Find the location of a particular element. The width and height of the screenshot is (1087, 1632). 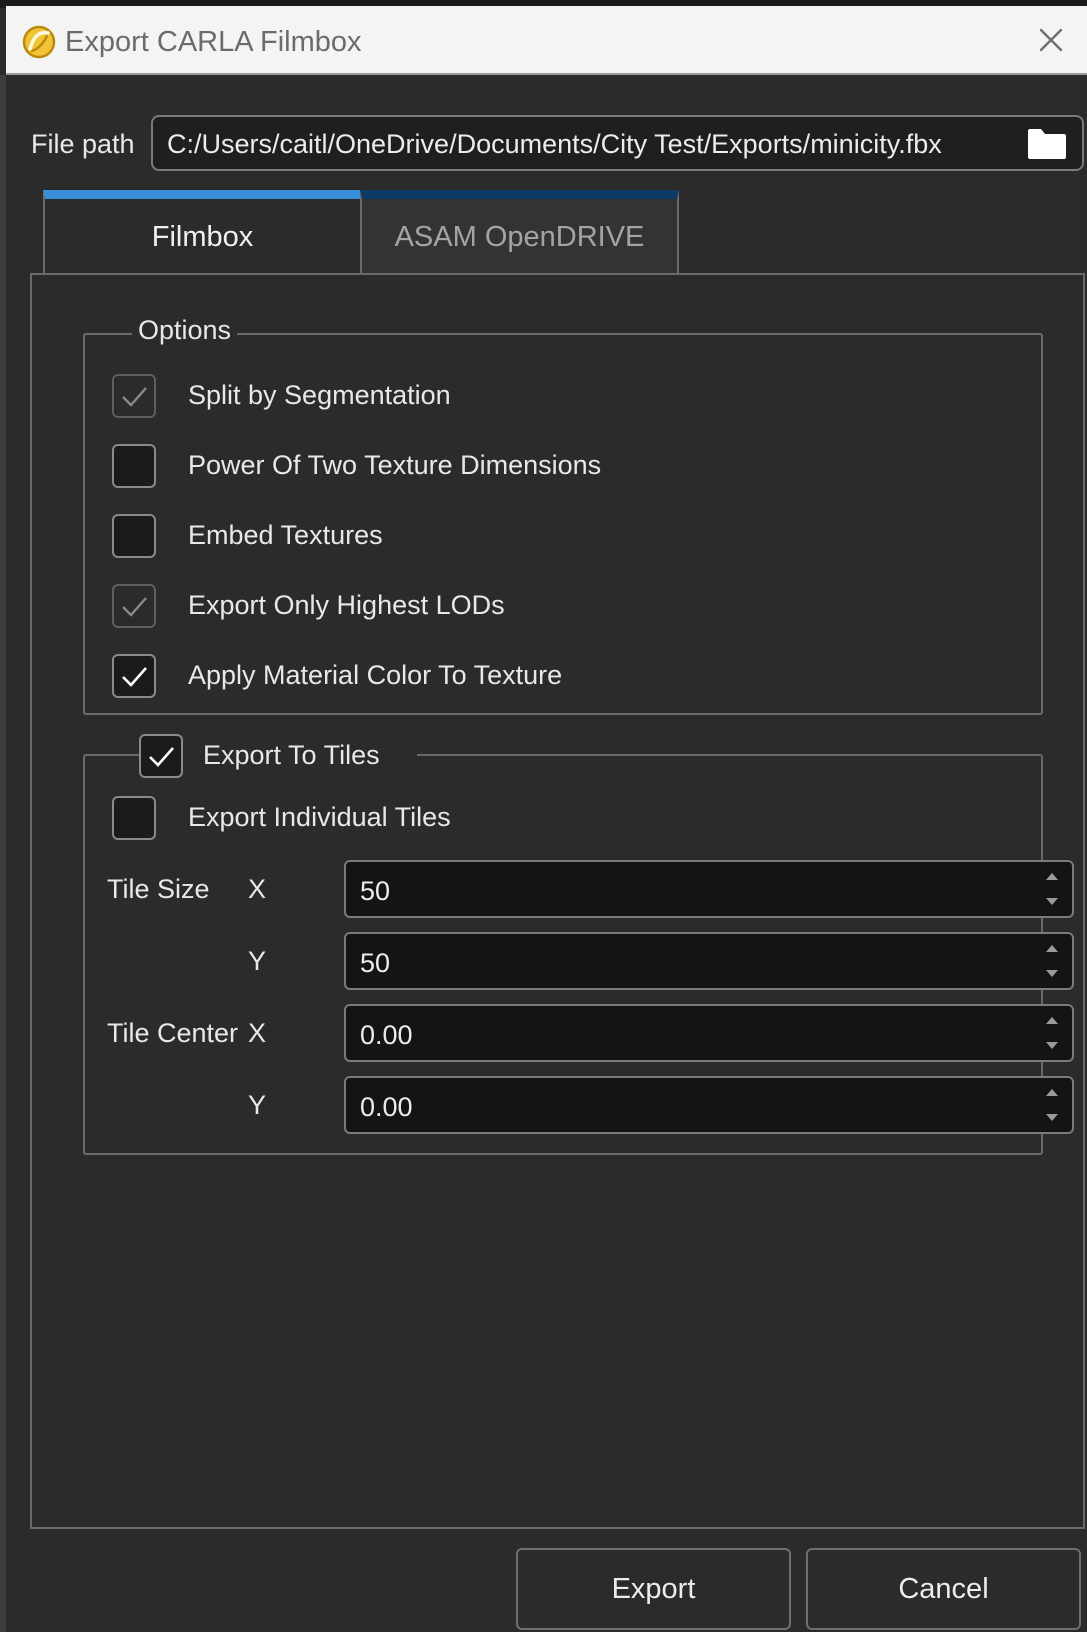

close-icon is located at coordinates (1051, 40).